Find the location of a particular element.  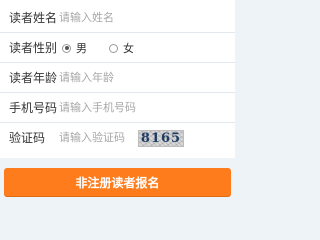

gender-radio-group: 男 女 is located at coordinates (109, 48).